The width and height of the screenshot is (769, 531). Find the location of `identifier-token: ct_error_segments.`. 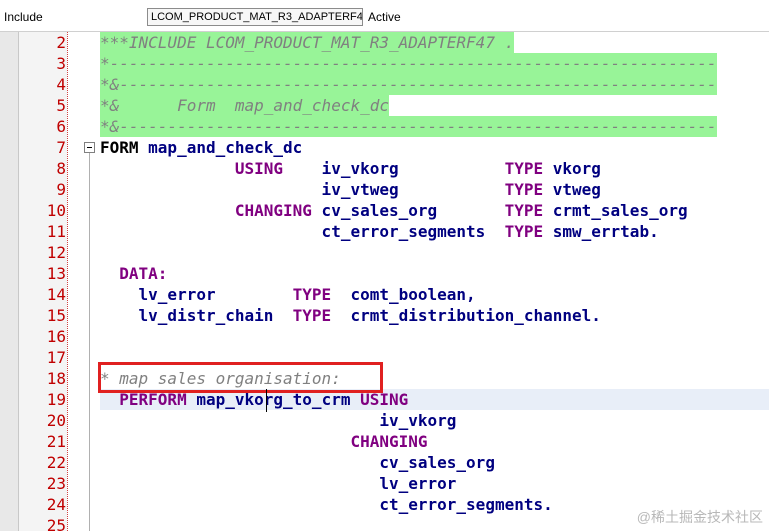

identifier-token: ct_error_segments. is located at coordinates (326, 504).